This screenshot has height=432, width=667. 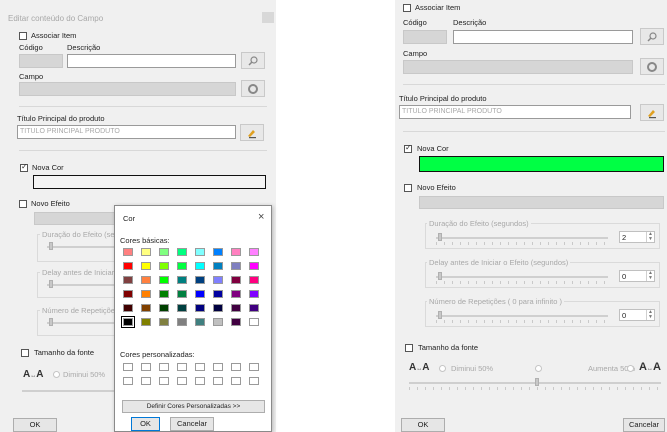 What do you see at coordinates (268, 17) in the screenshot?
I see `left-close-button` at bounding box center [268, 17].